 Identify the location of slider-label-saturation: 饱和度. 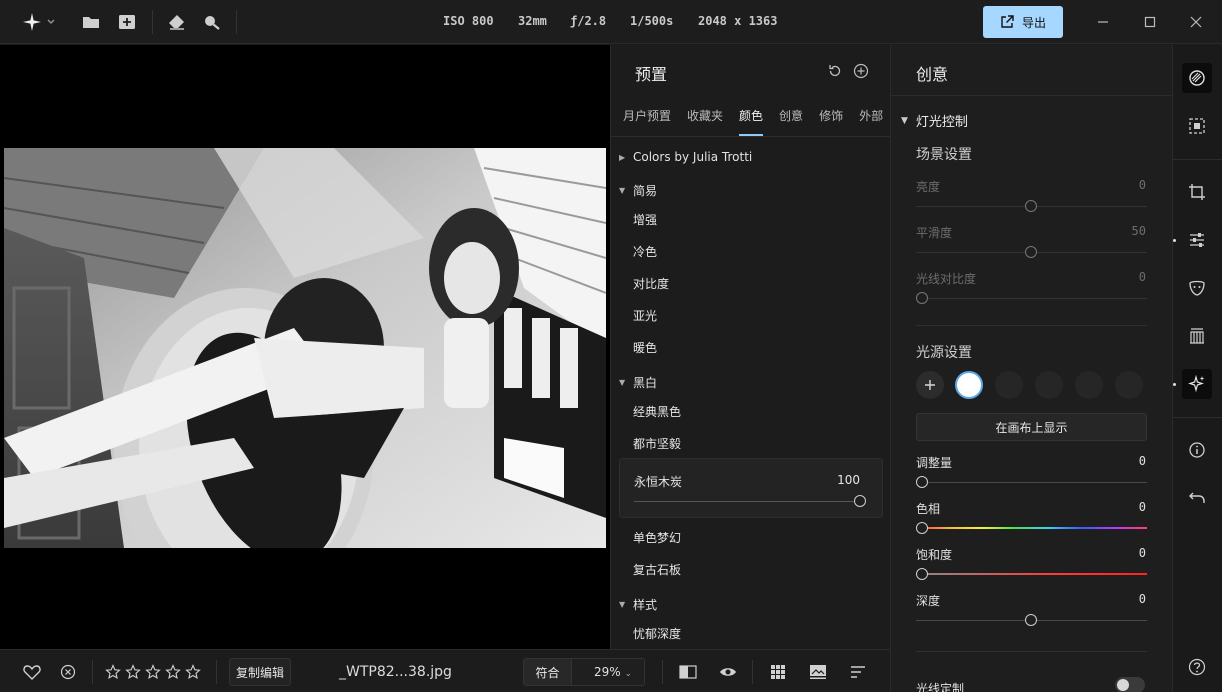
(934, 555).